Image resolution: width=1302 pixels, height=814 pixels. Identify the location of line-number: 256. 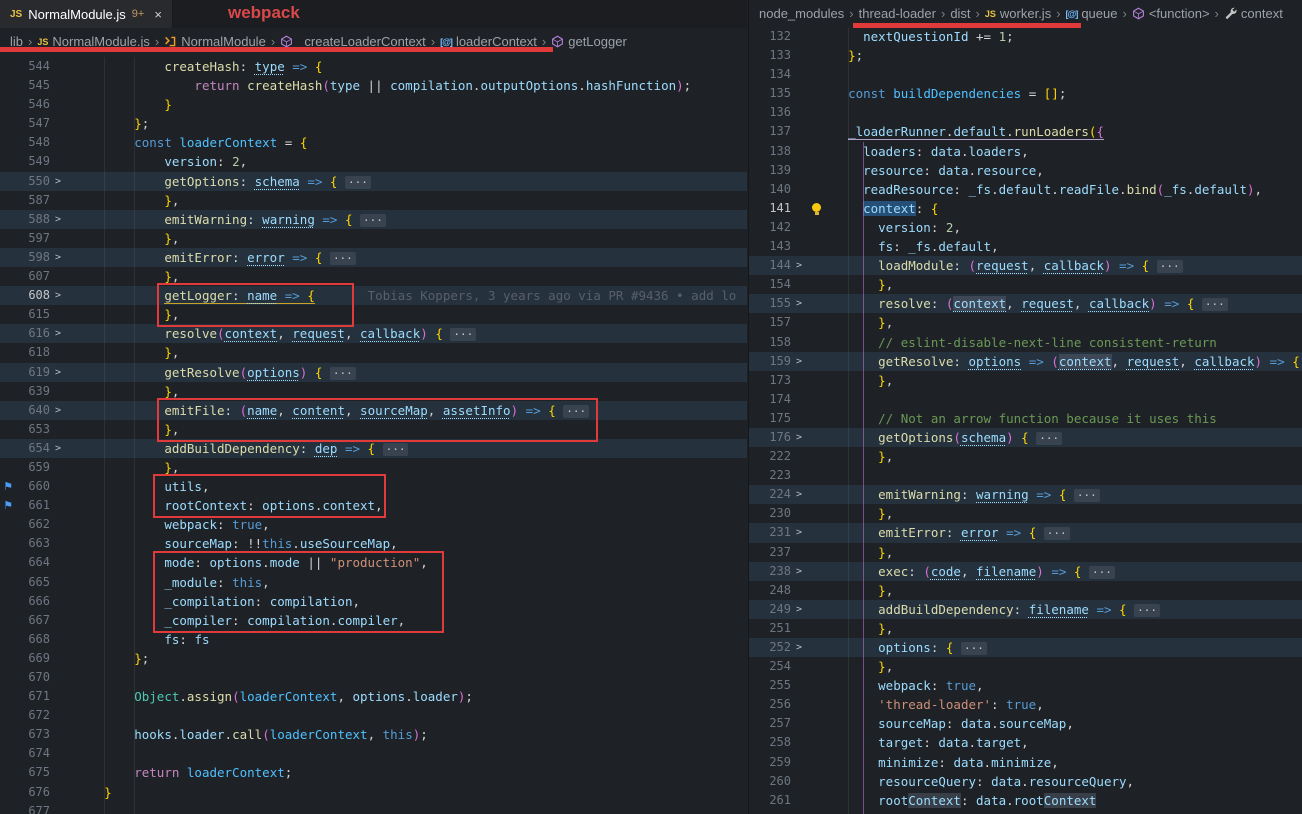
(780, 704).